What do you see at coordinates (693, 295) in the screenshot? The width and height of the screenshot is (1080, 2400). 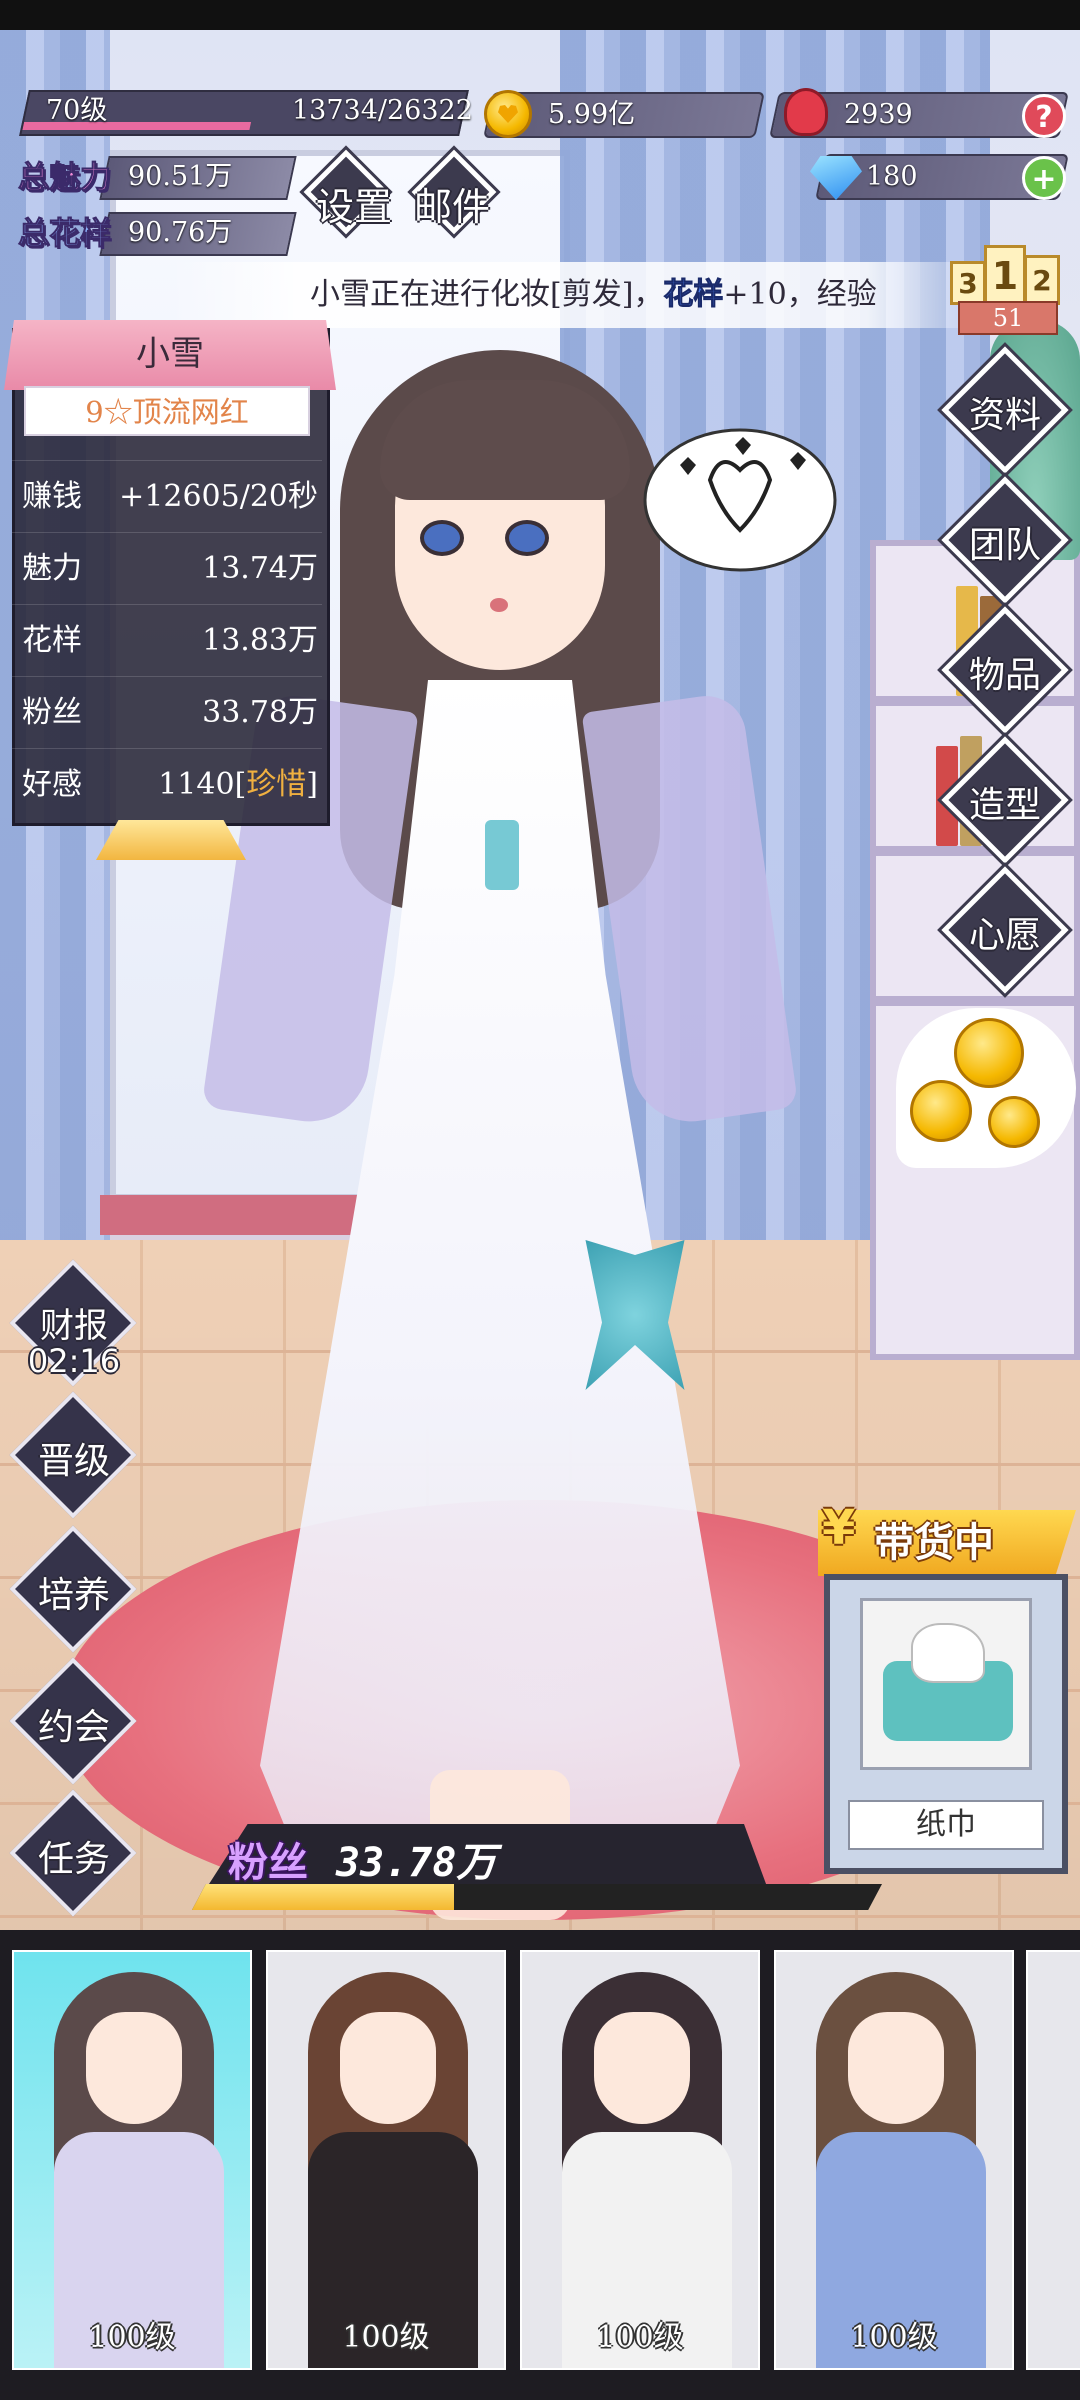 I see `ticker-highlight: 花样` at bounding box center [693, 295].